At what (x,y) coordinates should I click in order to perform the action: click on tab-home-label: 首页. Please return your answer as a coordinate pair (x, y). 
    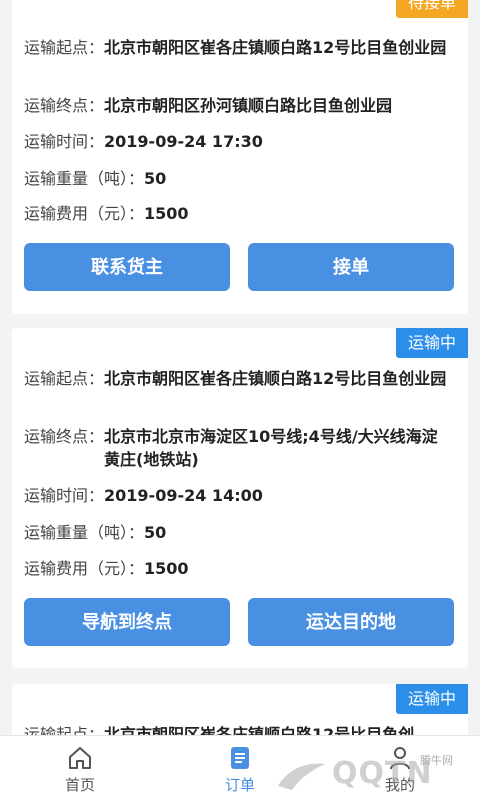
    Looking at the image, I should click on (79, 785).